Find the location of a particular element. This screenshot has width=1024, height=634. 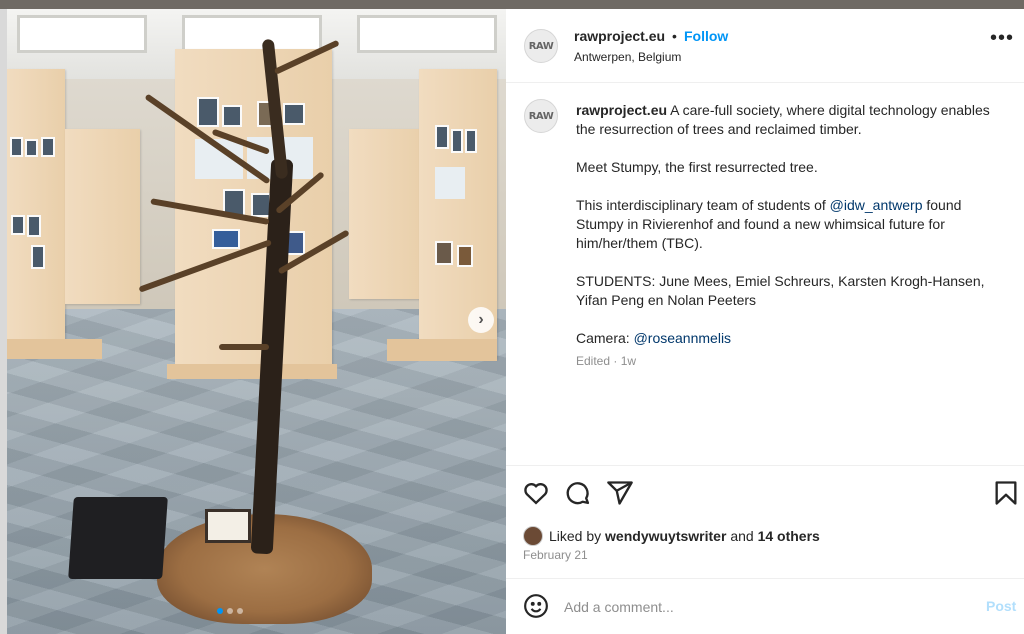

carousel-indicator is located at coordinates (230, 611).